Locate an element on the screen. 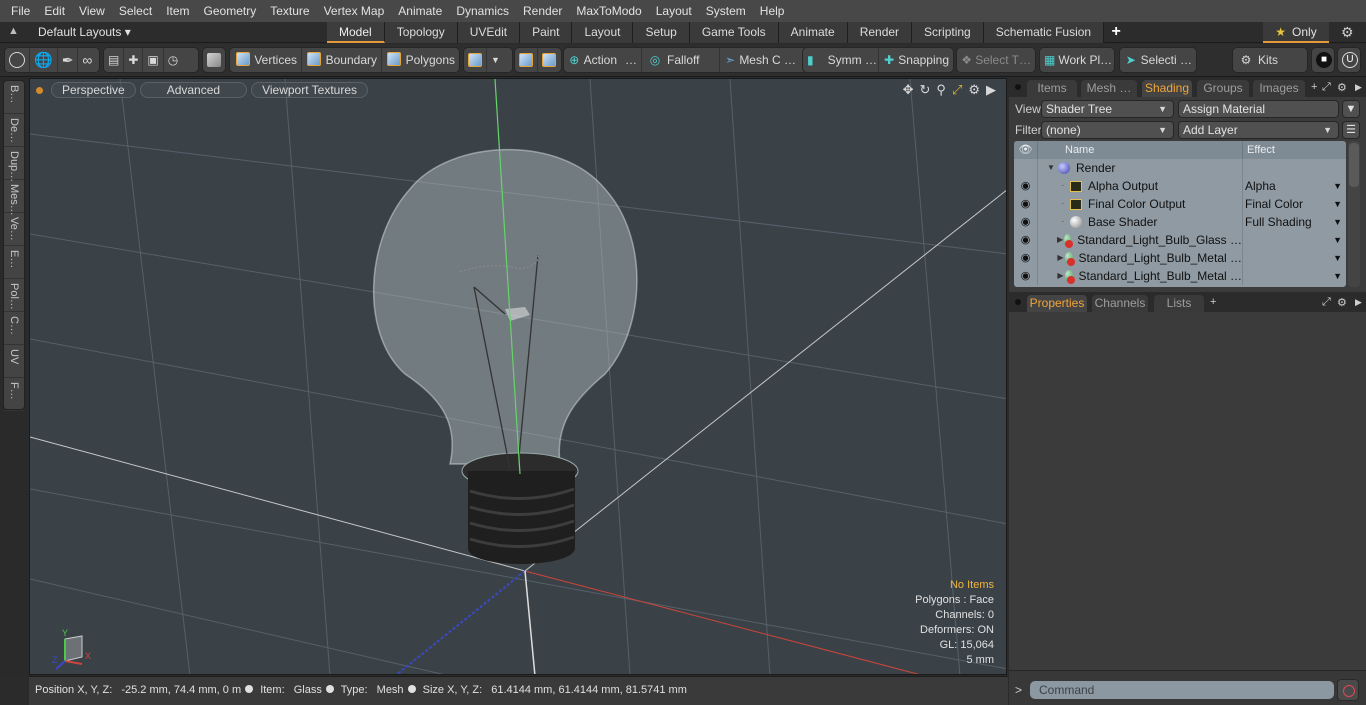 Image resolution: width=1366 pixels, height=705 pixels. falloff-button: ◎ Falloff is located at coordinates (681, 60).